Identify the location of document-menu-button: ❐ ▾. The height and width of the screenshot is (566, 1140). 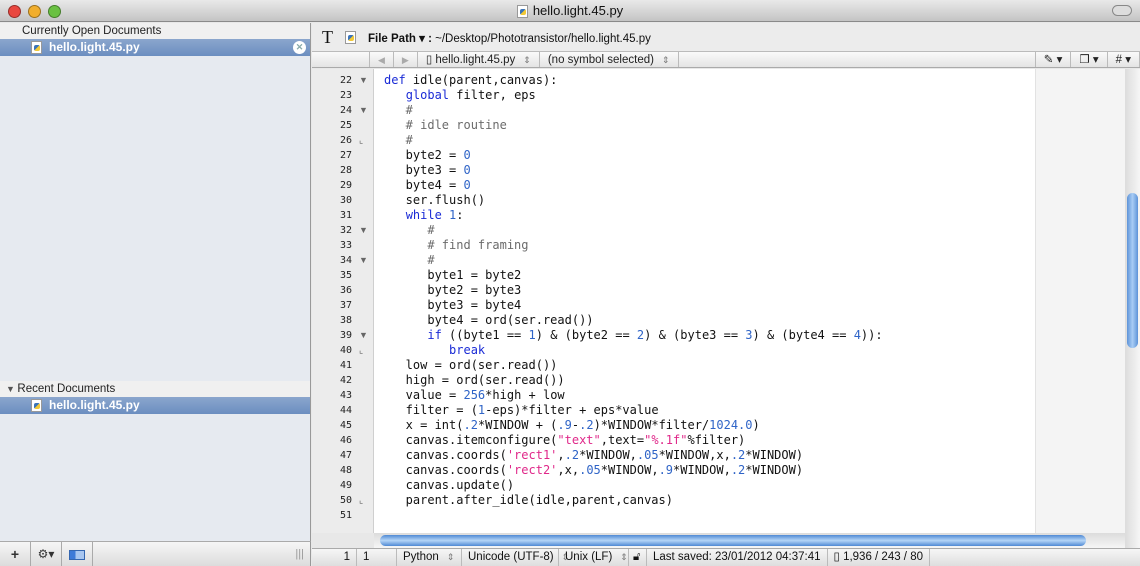
(1089, 59).